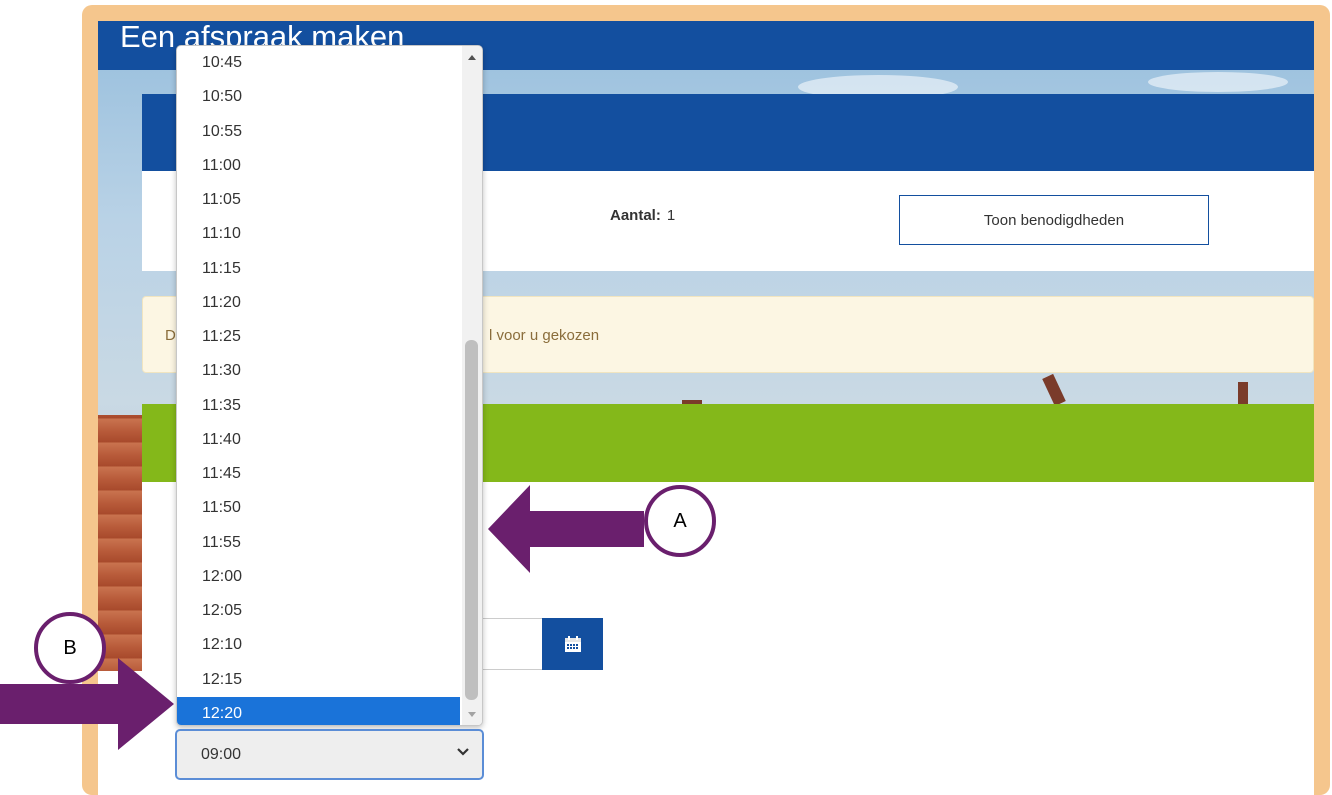 This screenshot has height=795, width=1332. I want to click on time-option: 11:15, so click(318, 269).